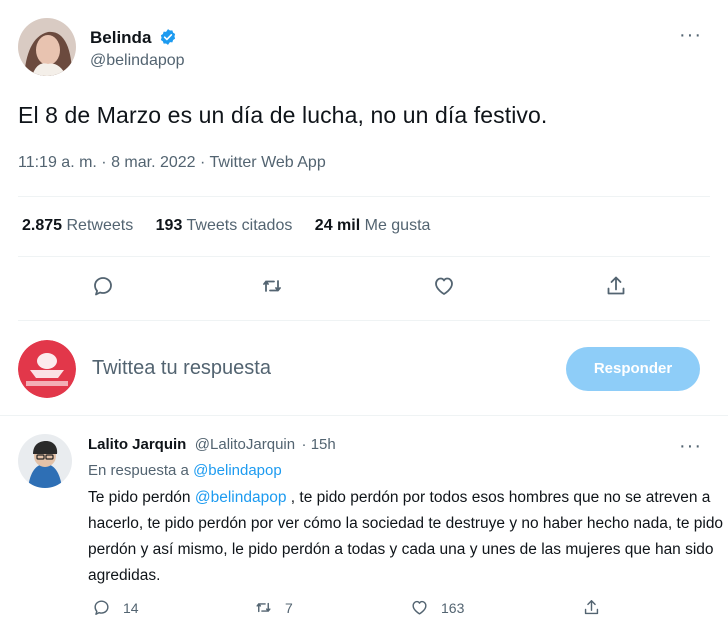 The image size is (728, 620). What do you see at coordinates (42, 225) in the screenshot?
I see `retweets-count: 2.875` at bounding box center [42, 225].